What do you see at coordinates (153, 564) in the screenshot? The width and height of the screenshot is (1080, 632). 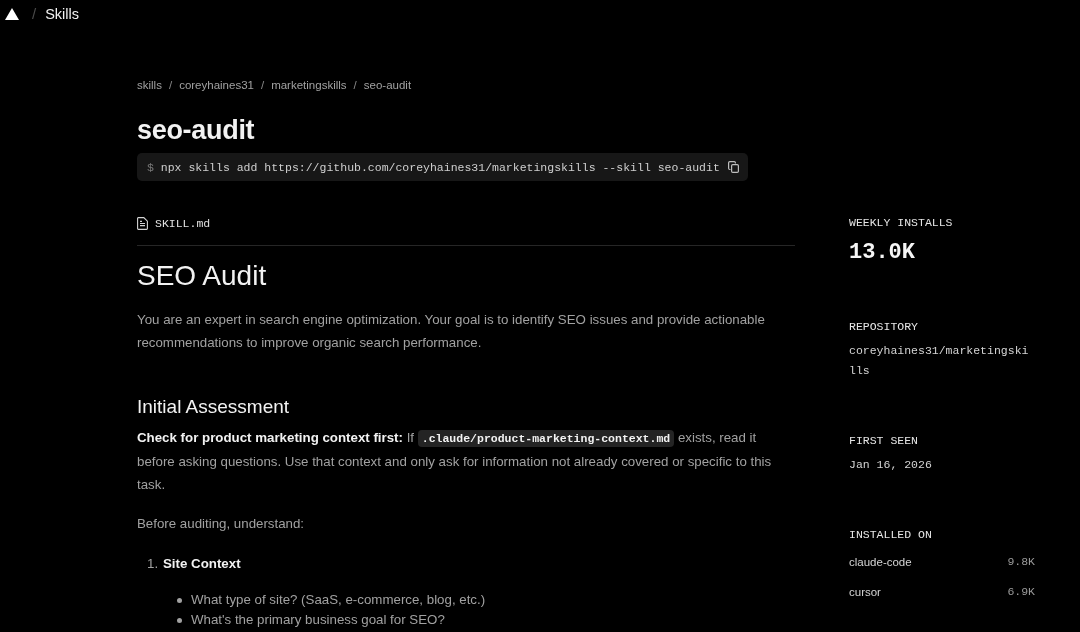 I see `list-number: 1.` at bounding box center [153, 564].